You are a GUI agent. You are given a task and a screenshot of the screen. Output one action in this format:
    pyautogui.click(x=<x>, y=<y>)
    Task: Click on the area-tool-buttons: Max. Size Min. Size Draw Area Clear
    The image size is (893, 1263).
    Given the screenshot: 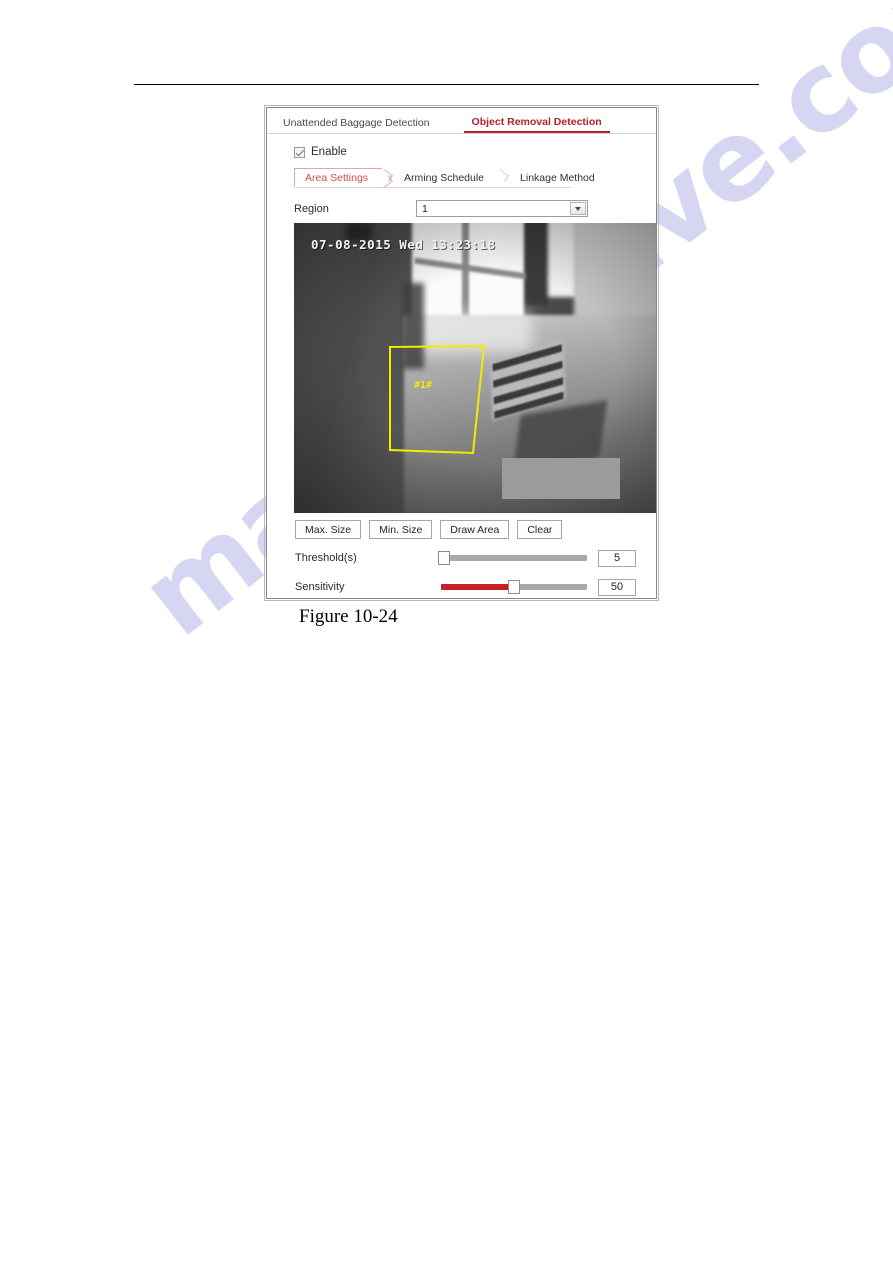 What is the action you would take?
    pyautogui.click(x=469, y=529)
    